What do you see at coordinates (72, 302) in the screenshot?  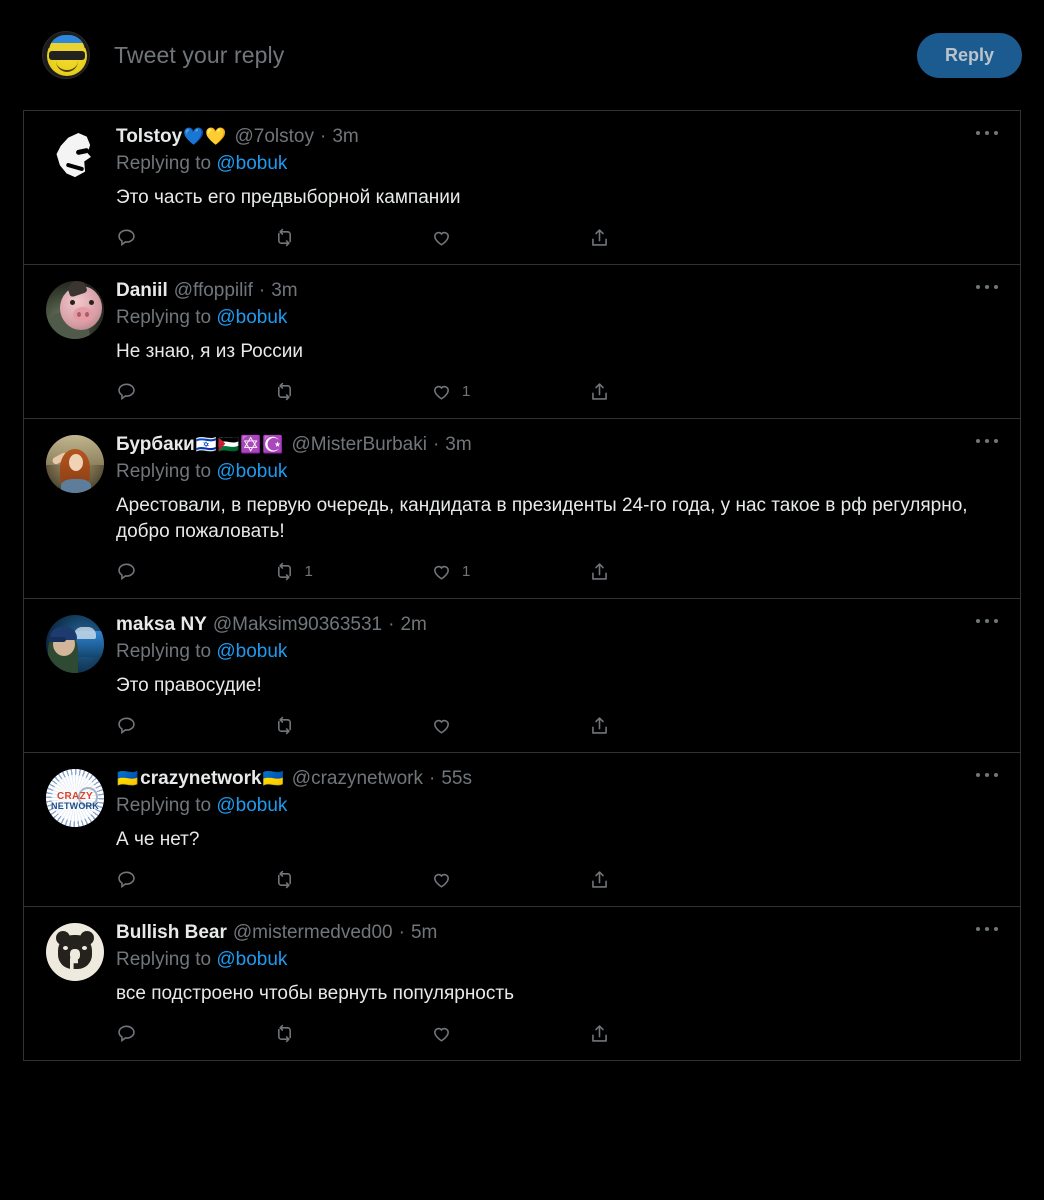 I see `pig-eye-left` at bounding box center [72, 302].